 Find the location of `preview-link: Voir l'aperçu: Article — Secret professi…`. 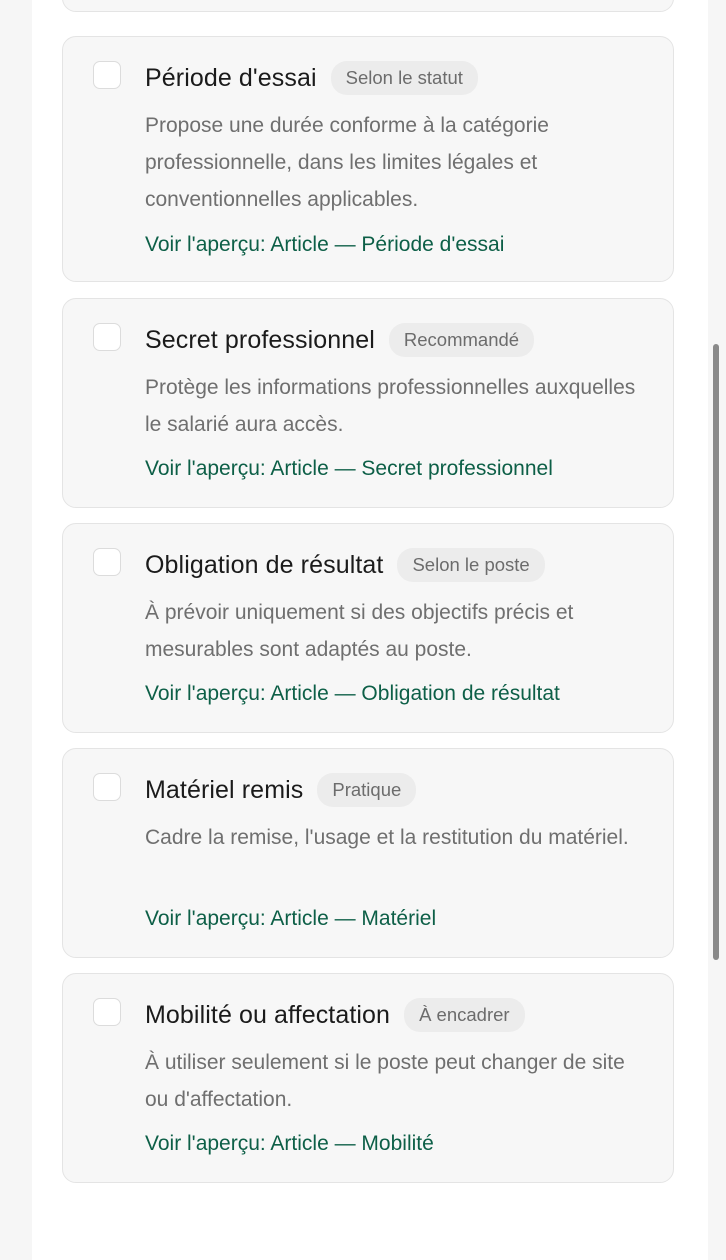

preview-link: Voir l'aperçu: Article — Secret professi… is located at coordinates (349, 469).